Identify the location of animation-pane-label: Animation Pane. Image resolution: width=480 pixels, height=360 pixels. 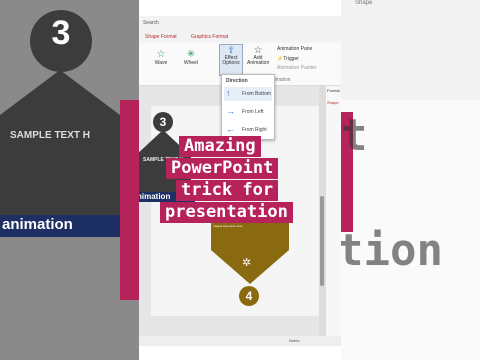
(295, 49).